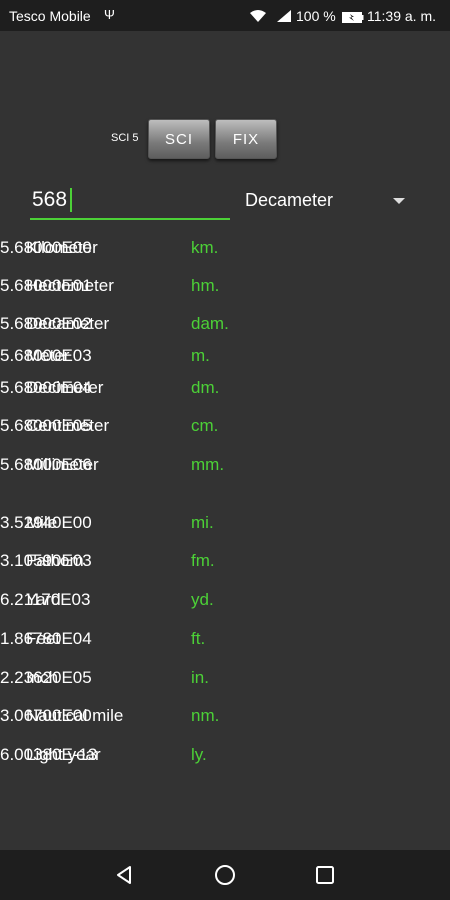 The image size is (450, 900). What do you see at coordinates (48, 355) in the screenshot?
I see `unit-name: Meter` at bounding box center [48, 355].